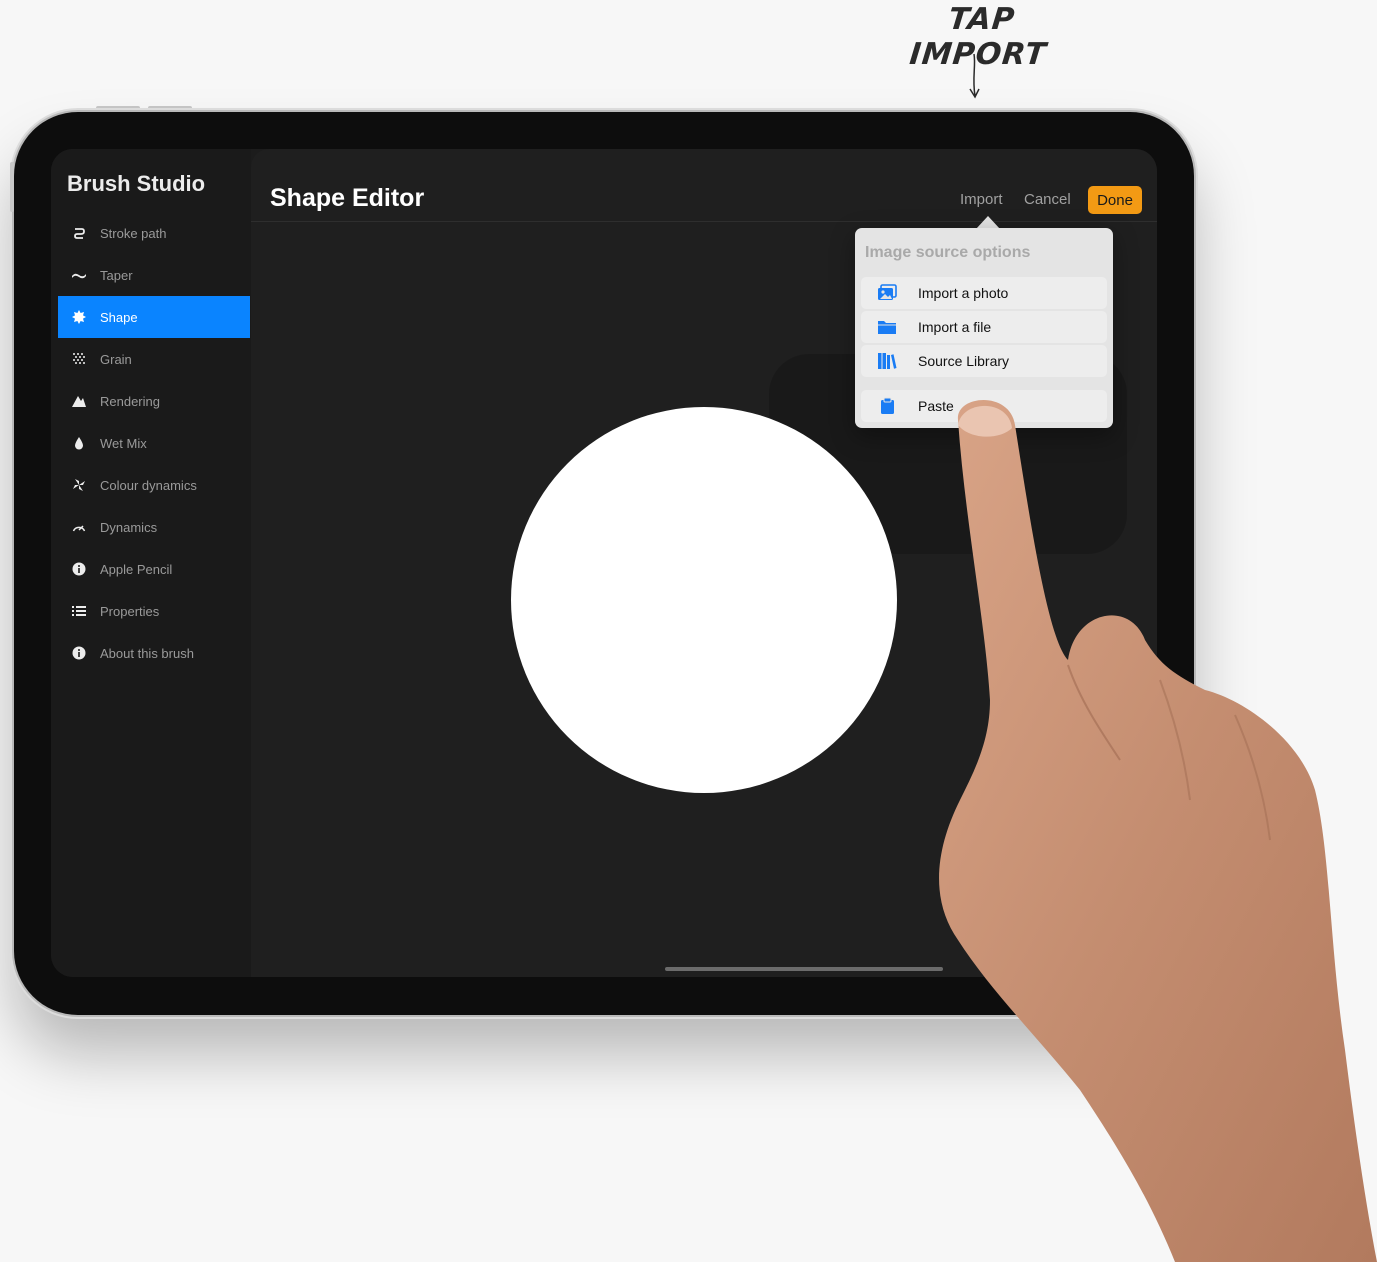  Describe the element at coordinates (955, 327) in the screenshot. I see `popover-item-label: Import a file` at that location.